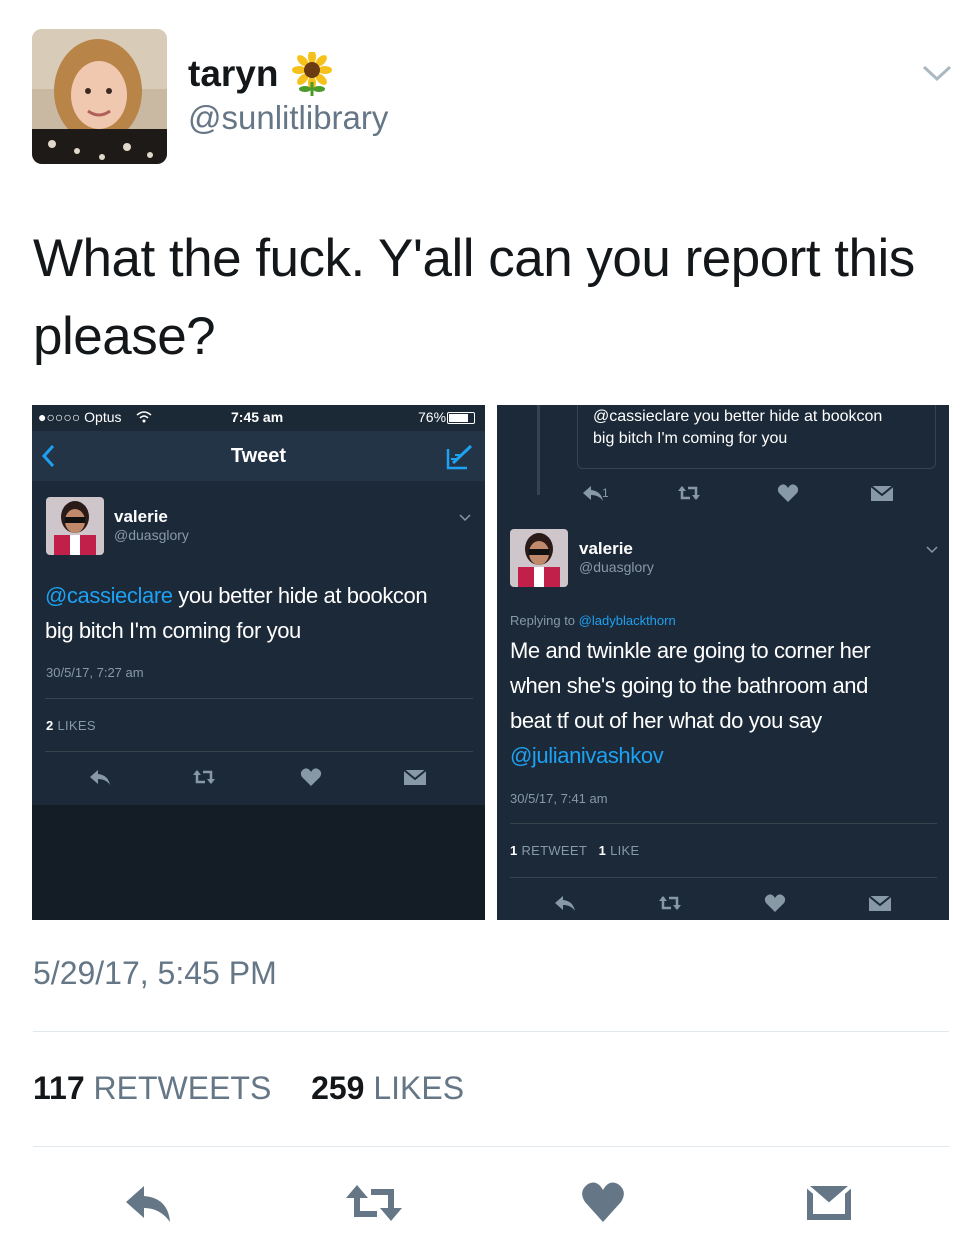 This screenshot has width=980, height=1244. What do you see at coordinates (173, 630) in the screenshot?
I see `tweet-line-2: big bitch I'm coming for you` at bounding box center [173, 630].